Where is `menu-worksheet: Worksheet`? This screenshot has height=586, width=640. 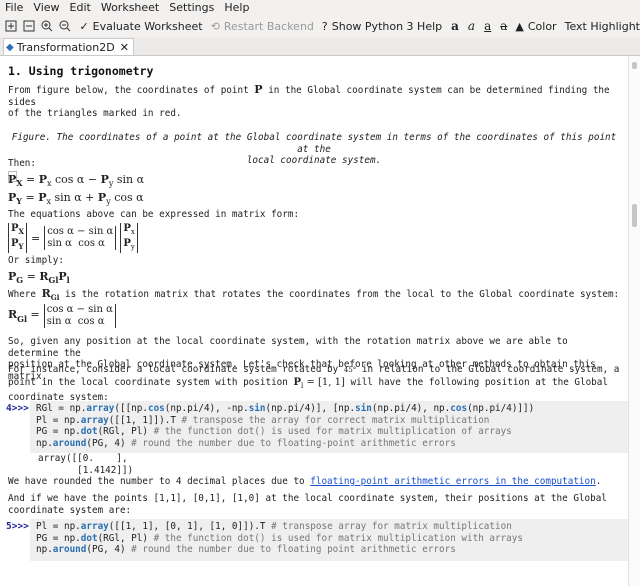 menu-worksheet: Worksheet is located at coordinates (130, 8).